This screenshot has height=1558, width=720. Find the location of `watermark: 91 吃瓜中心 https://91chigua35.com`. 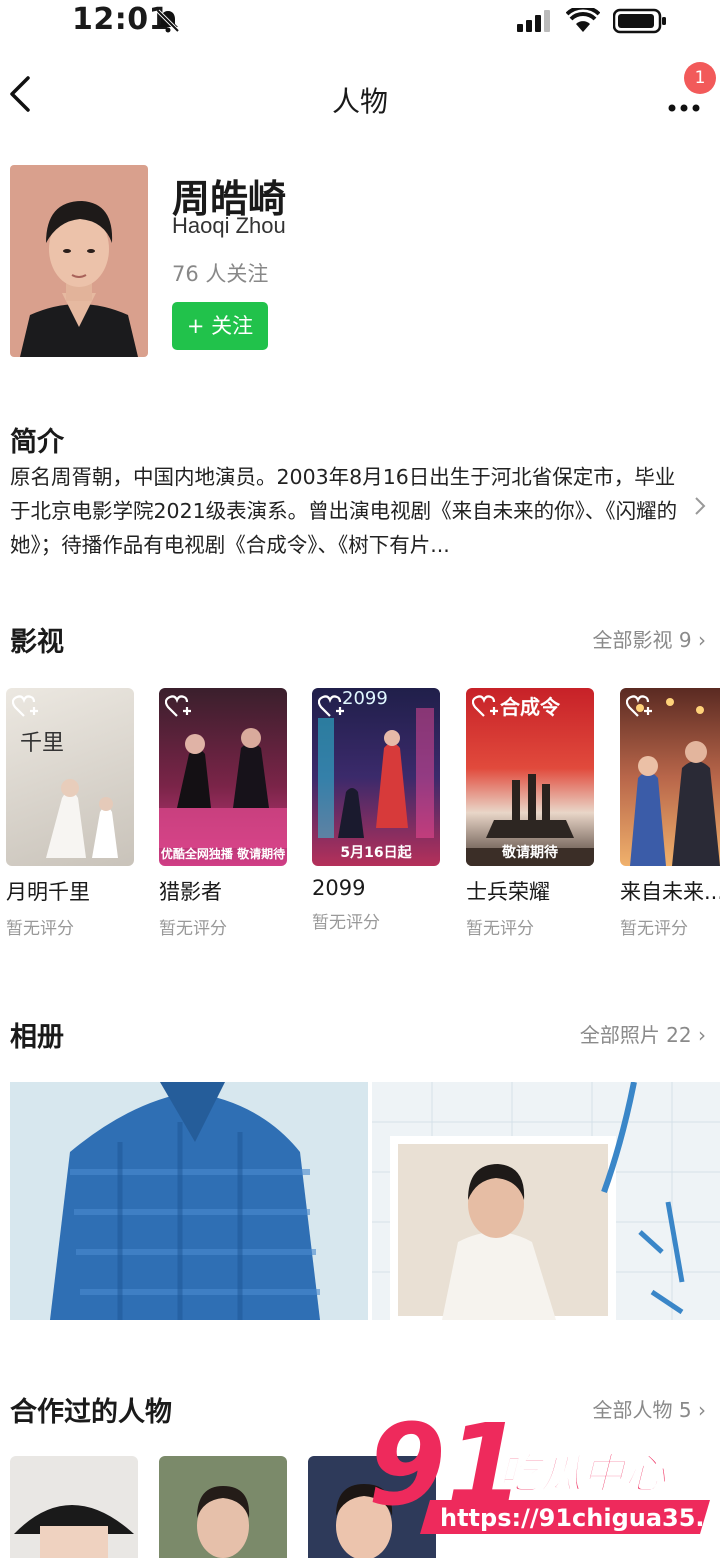

watermark: 91 吃瓜中心 https://91chigua35.com is located at coordinates (544, 1474).